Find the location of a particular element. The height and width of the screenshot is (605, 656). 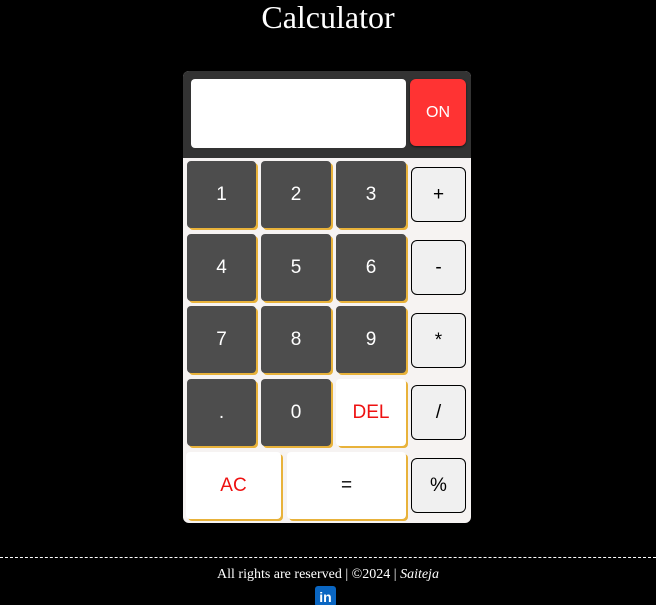

calculator-display is located at coordinates (298, 113).